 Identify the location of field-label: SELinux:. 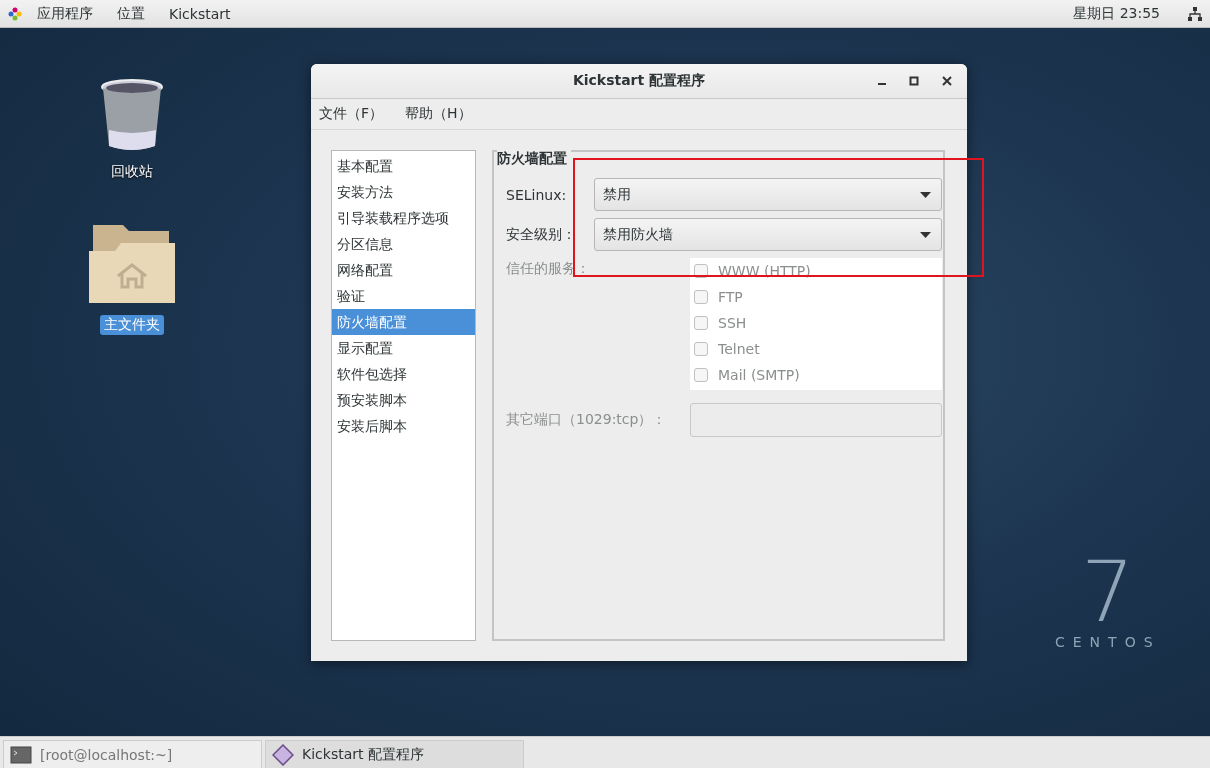
(537, 194).